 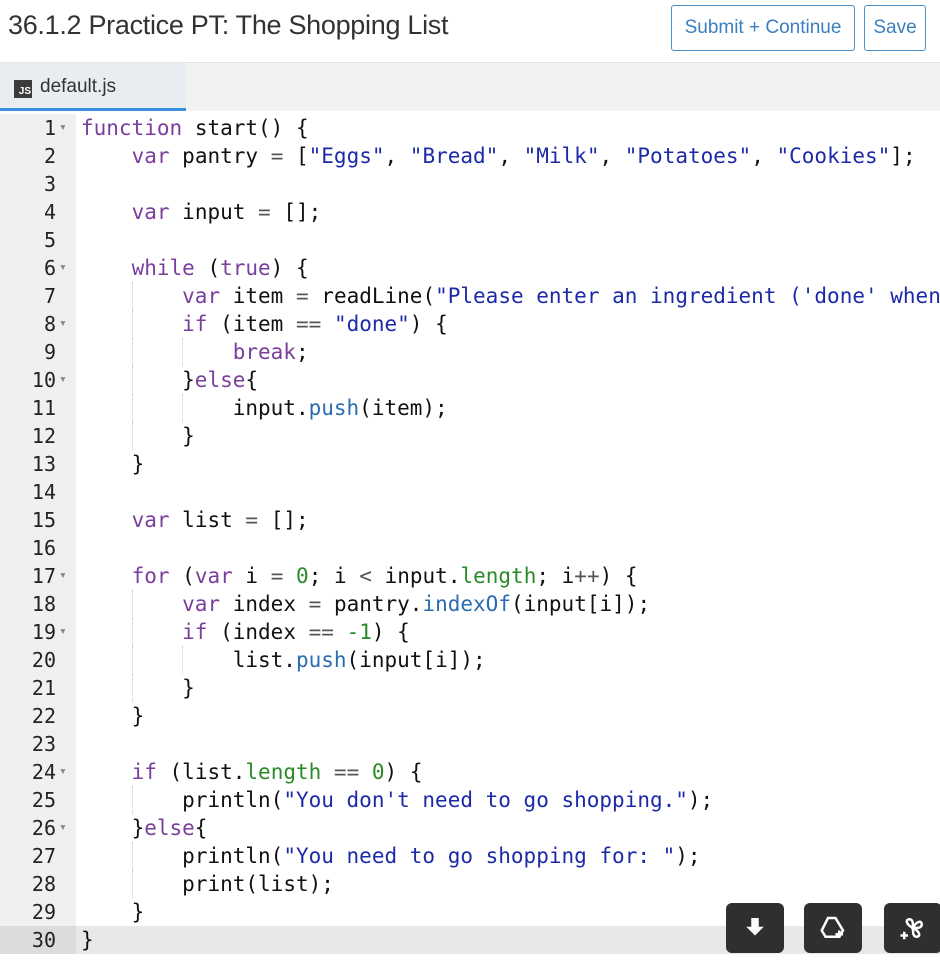 What do you see at coordinates (470, 884) in the screenshot?
I see `code-line: 28 print(list);` at bounding box center [470, 884].